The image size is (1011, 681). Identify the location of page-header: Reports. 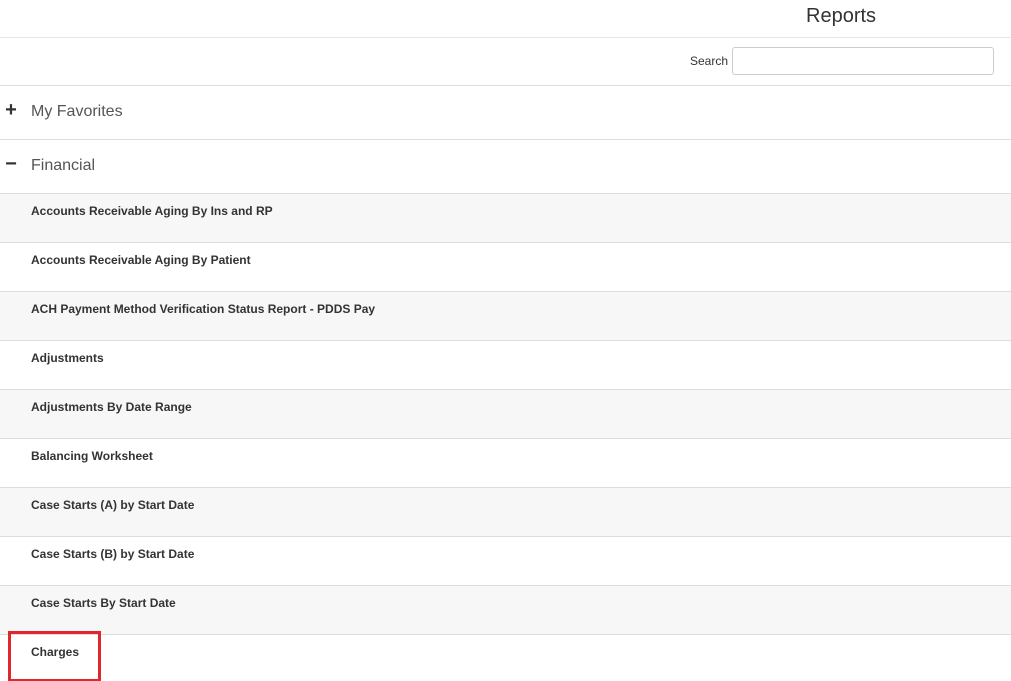
(505, 19).